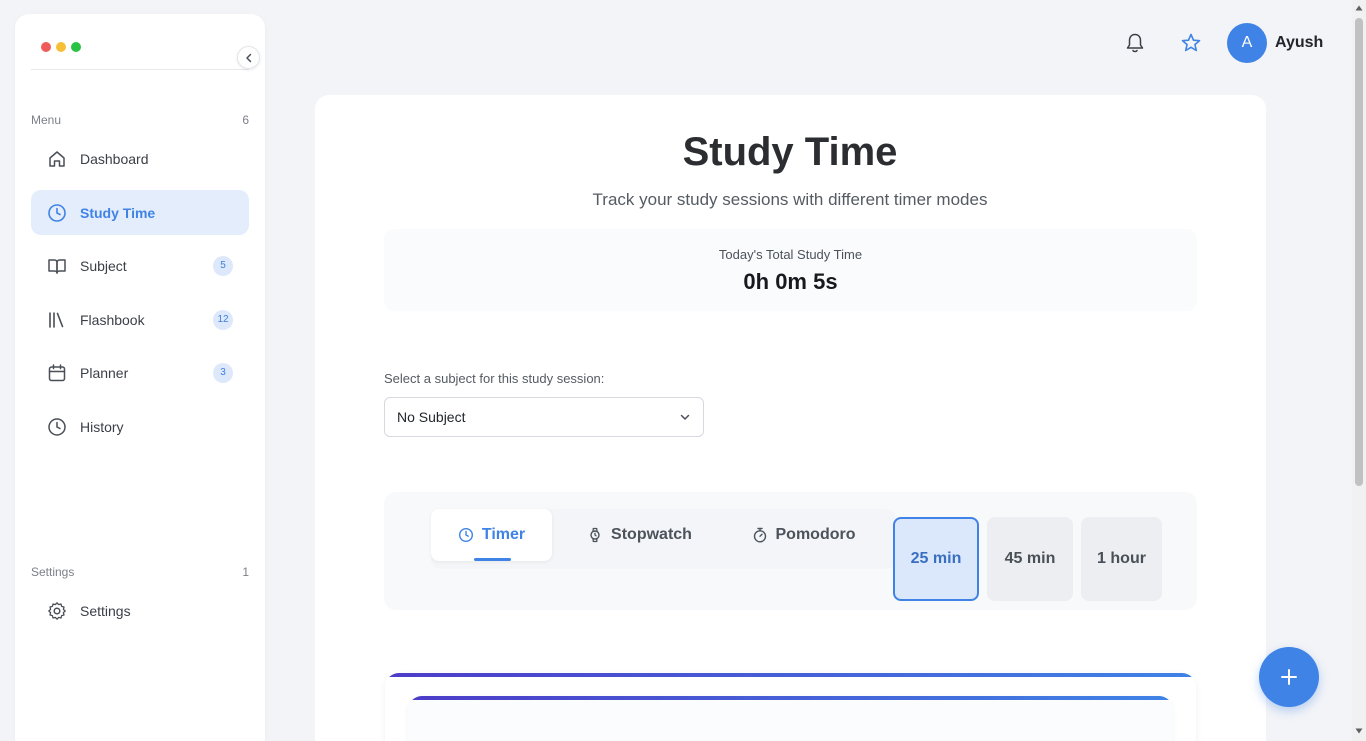 This screenshot has width=1366, height=741. Describe the element at coordinates (790, 698) in the screenshot. I see `timer-display-accent` at that location.